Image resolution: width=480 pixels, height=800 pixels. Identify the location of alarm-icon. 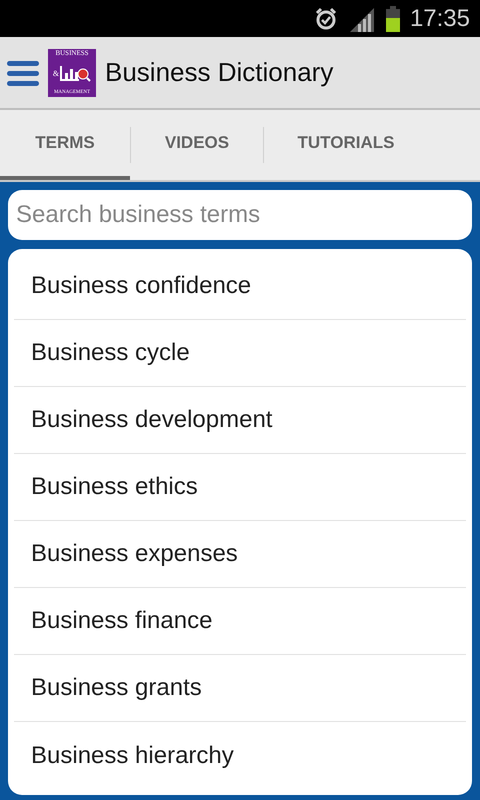
(326, 18).